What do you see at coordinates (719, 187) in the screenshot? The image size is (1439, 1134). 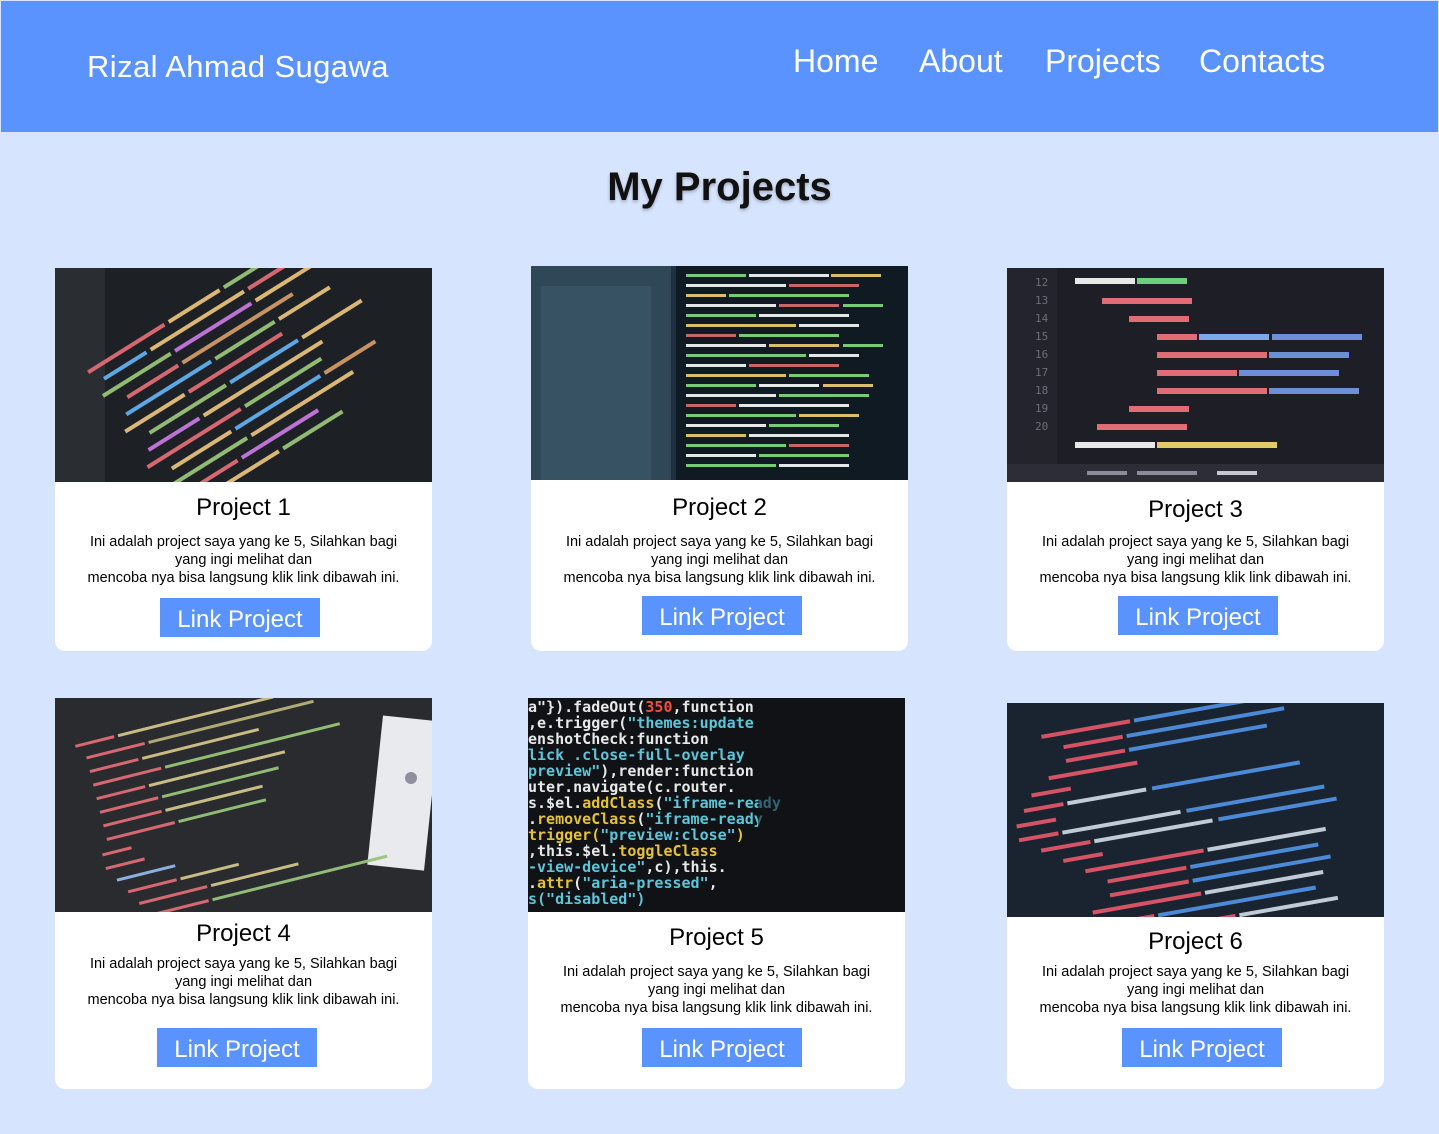 I see `page-title: My Projects` at bounding box center [719, 187].